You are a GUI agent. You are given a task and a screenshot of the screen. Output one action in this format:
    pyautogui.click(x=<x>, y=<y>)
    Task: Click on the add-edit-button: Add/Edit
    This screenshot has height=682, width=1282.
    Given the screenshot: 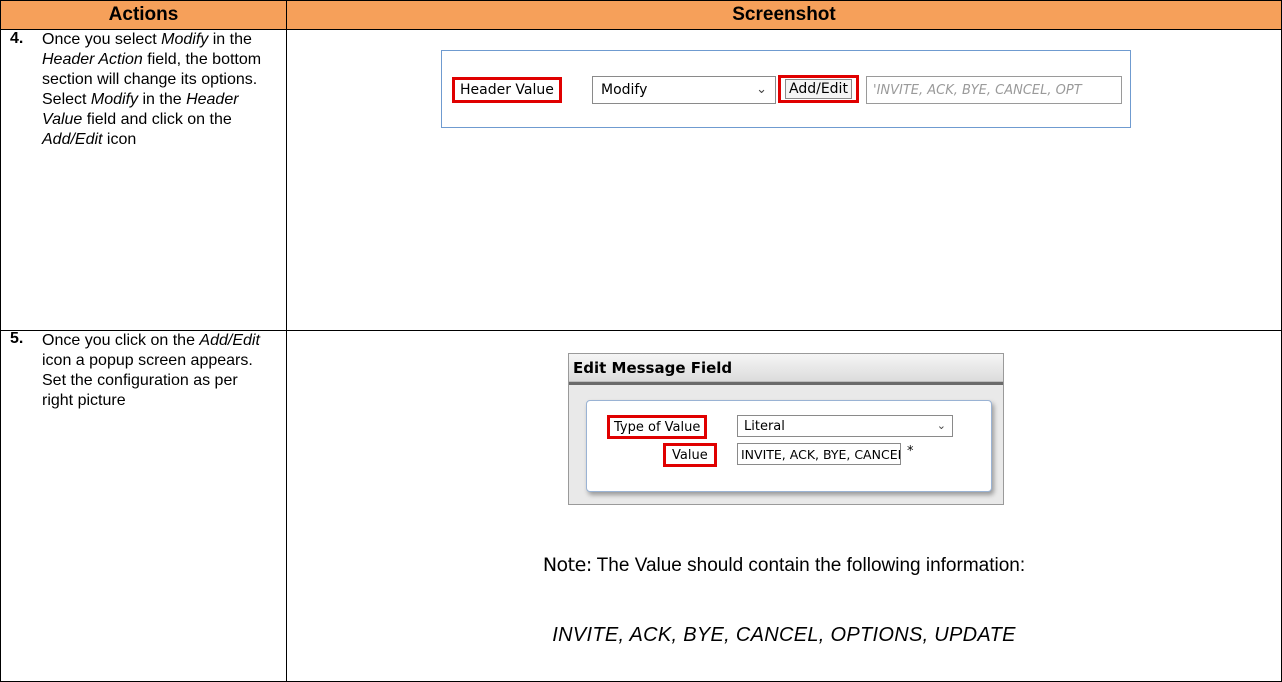 What is the action you would take?
    pyautogui.click(x=818, y=89)
    